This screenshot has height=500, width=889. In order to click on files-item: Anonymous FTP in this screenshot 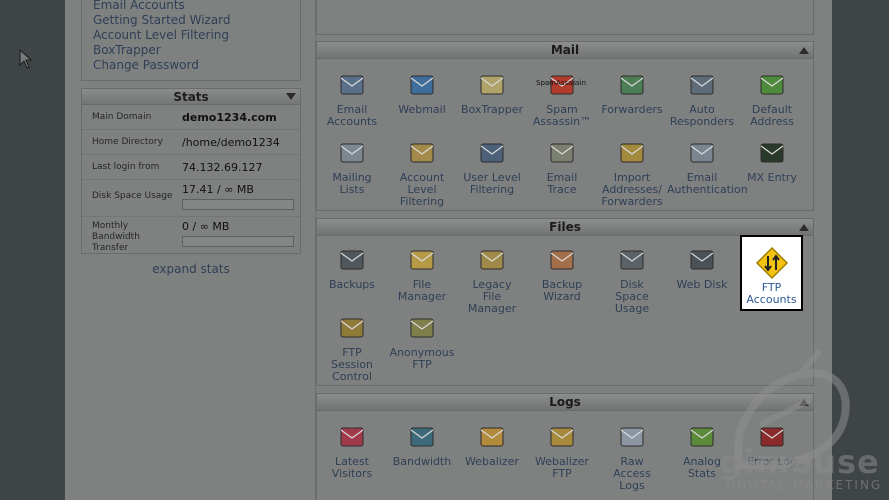, I will do `click(422, 341)`.